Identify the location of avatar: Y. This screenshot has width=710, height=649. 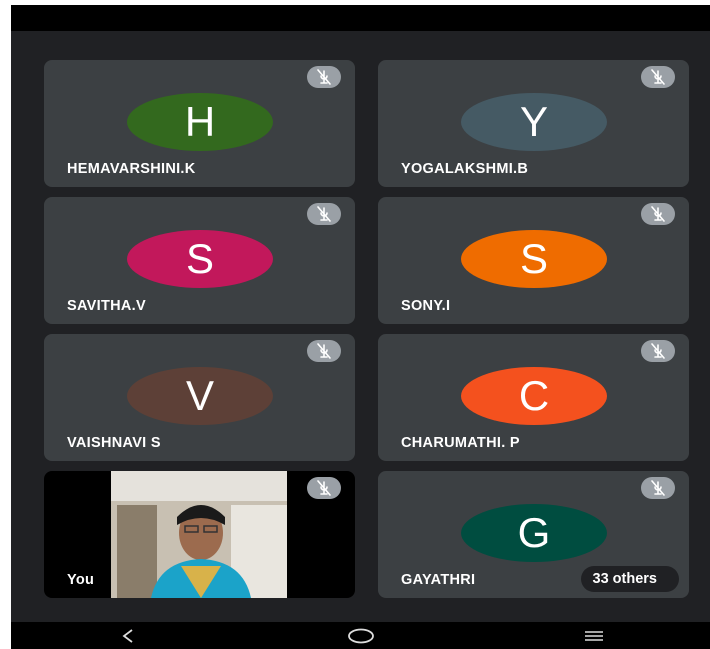
(534, 122).